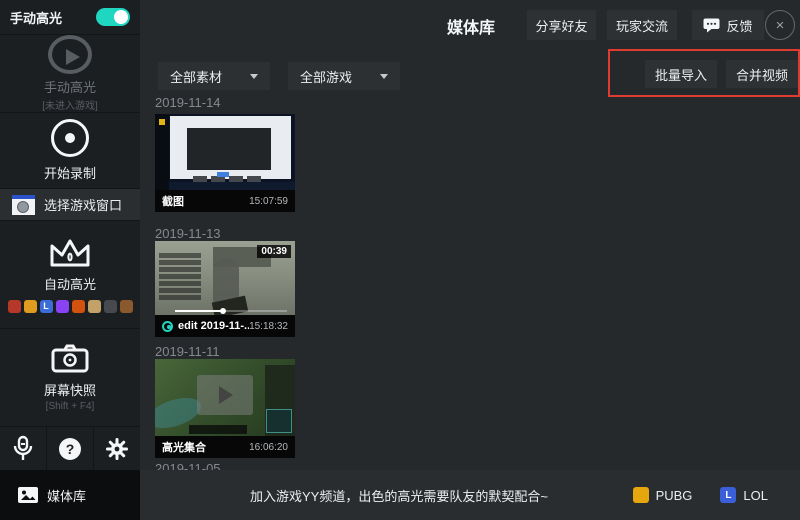  What do you see at coordinates (728, 495) in the screenshot?
I see `lol-icon: L` at bounding box center [728, 495].